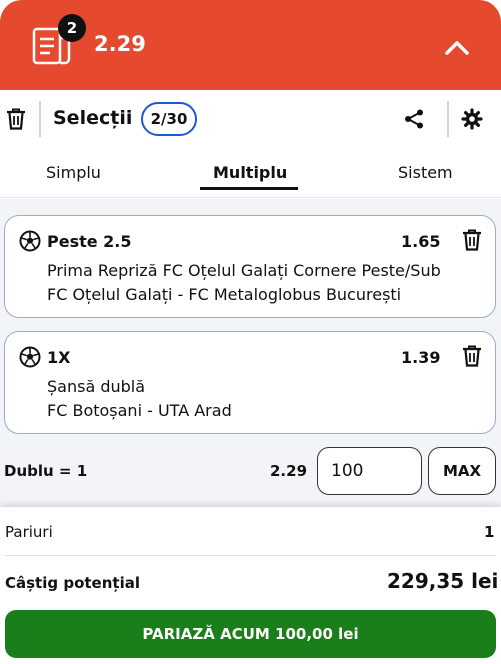 The image size is (501, 664). I want to click on max-stake-button: MAX, so click(462, 471).